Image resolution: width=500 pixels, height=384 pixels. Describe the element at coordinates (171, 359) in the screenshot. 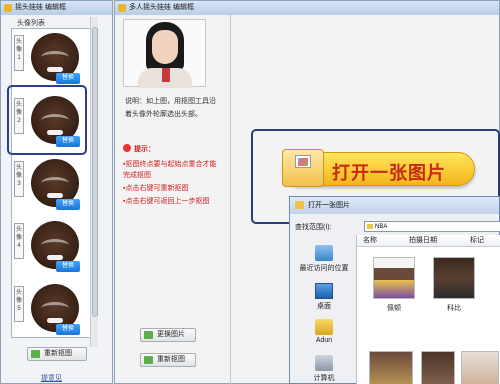

I see `mid-recrop-label: 重新抠图` at that location.